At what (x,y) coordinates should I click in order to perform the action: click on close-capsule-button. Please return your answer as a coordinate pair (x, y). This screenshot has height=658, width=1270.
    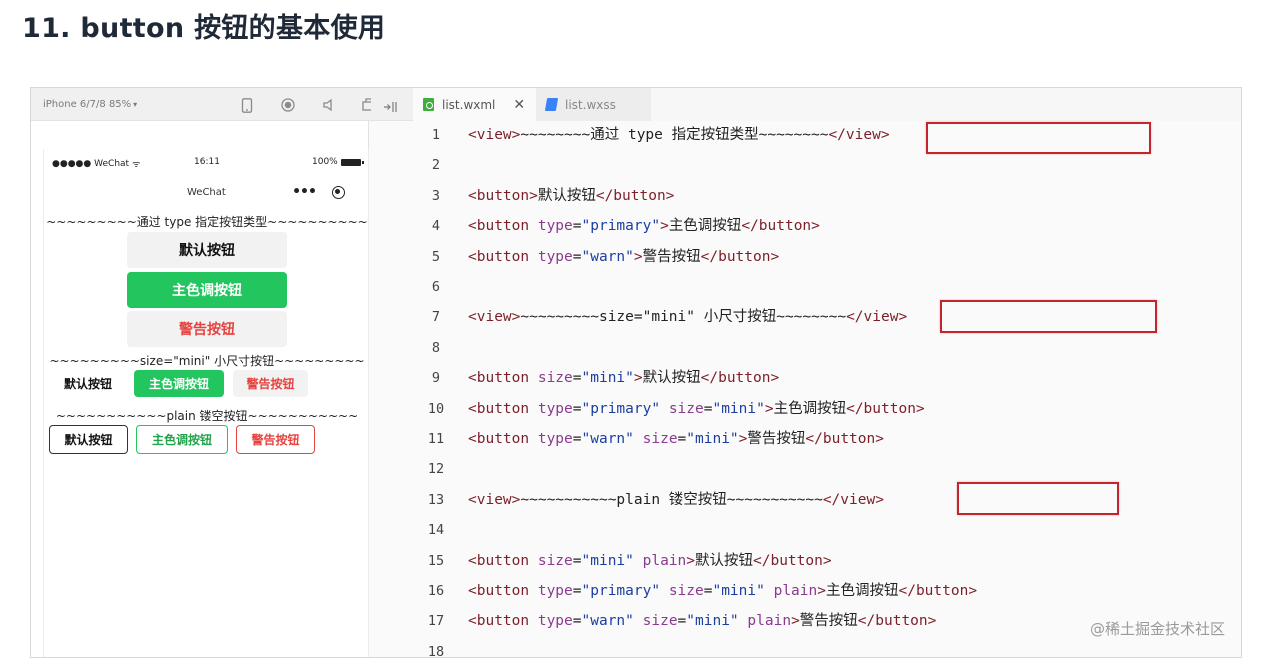
    Looking at the image, I should click on (338, 192).